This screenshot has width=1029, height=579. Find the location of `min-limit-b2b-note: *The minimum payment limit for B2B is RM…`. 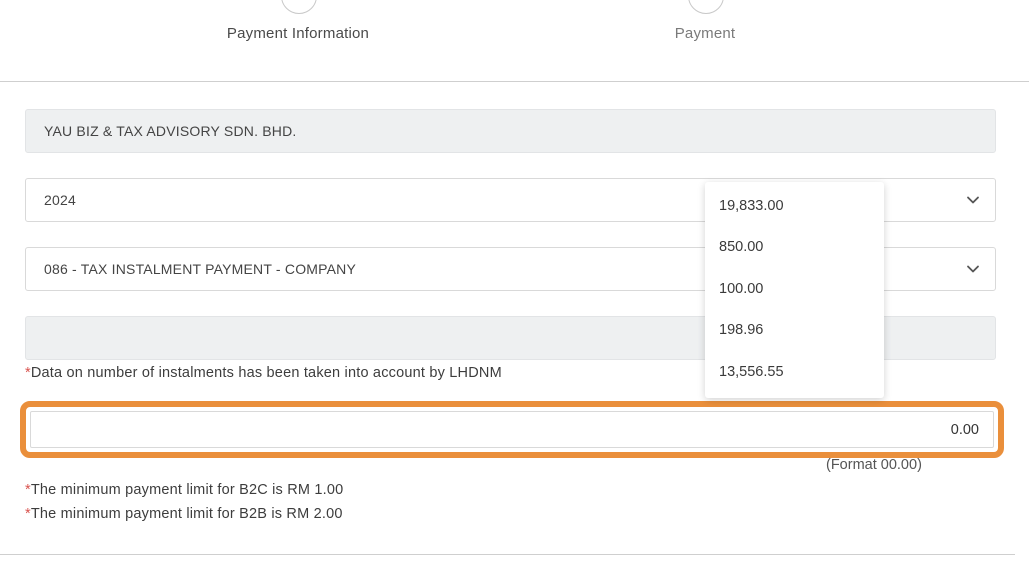

min-limit-b2b-note: *The minimum payment limit for B2B is RM… is located at coordinates (184, 514).